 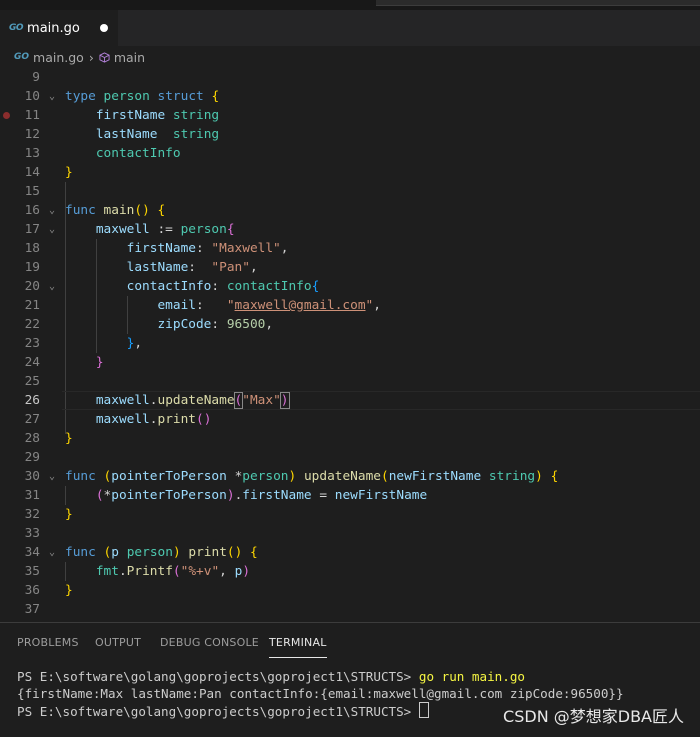 I want to click on code-token: "Max", so click(x=261, y=400).